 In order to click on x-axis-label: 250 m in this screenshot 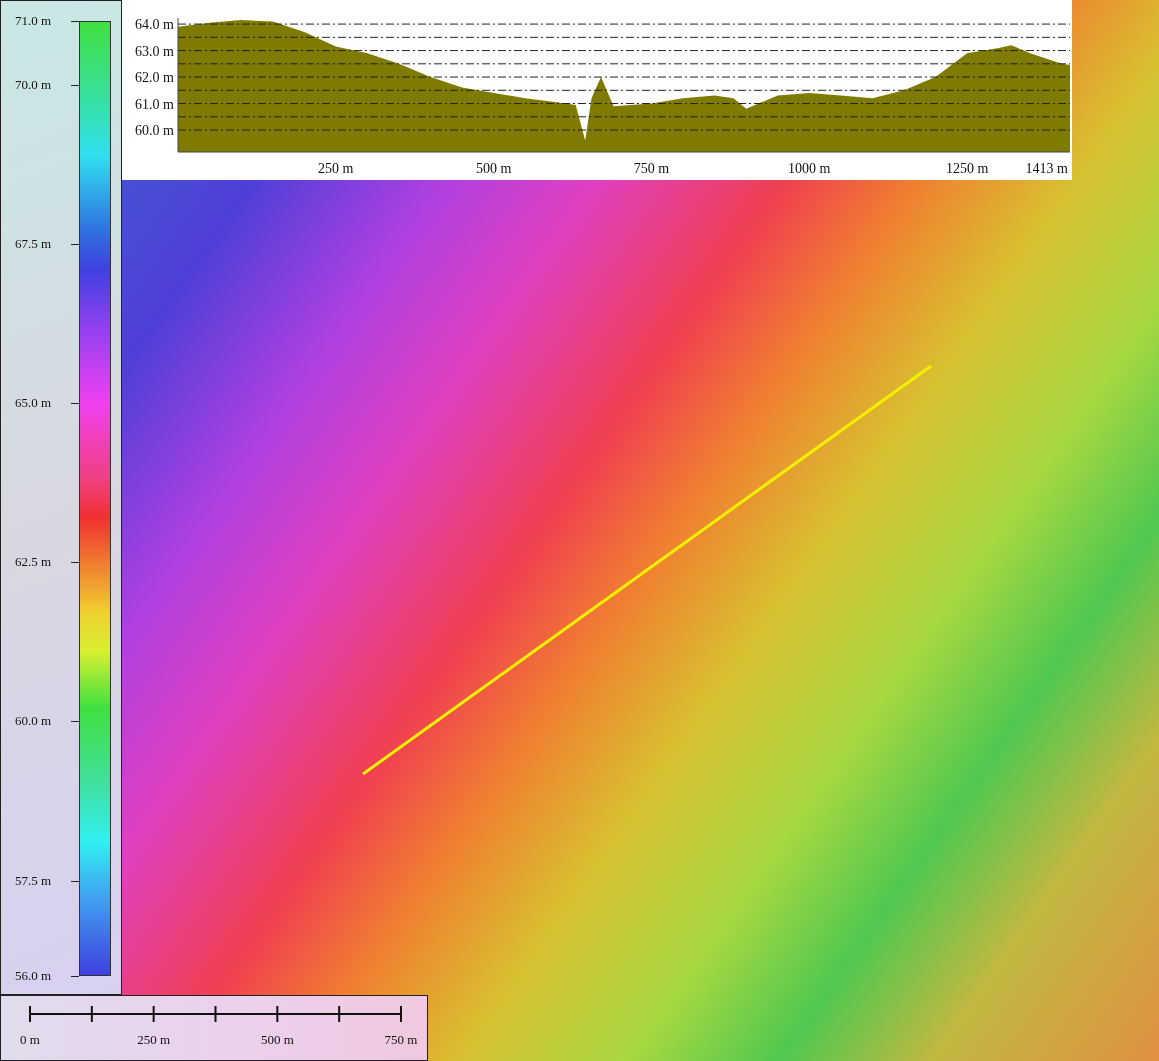, I will do `click(336, 168)`.